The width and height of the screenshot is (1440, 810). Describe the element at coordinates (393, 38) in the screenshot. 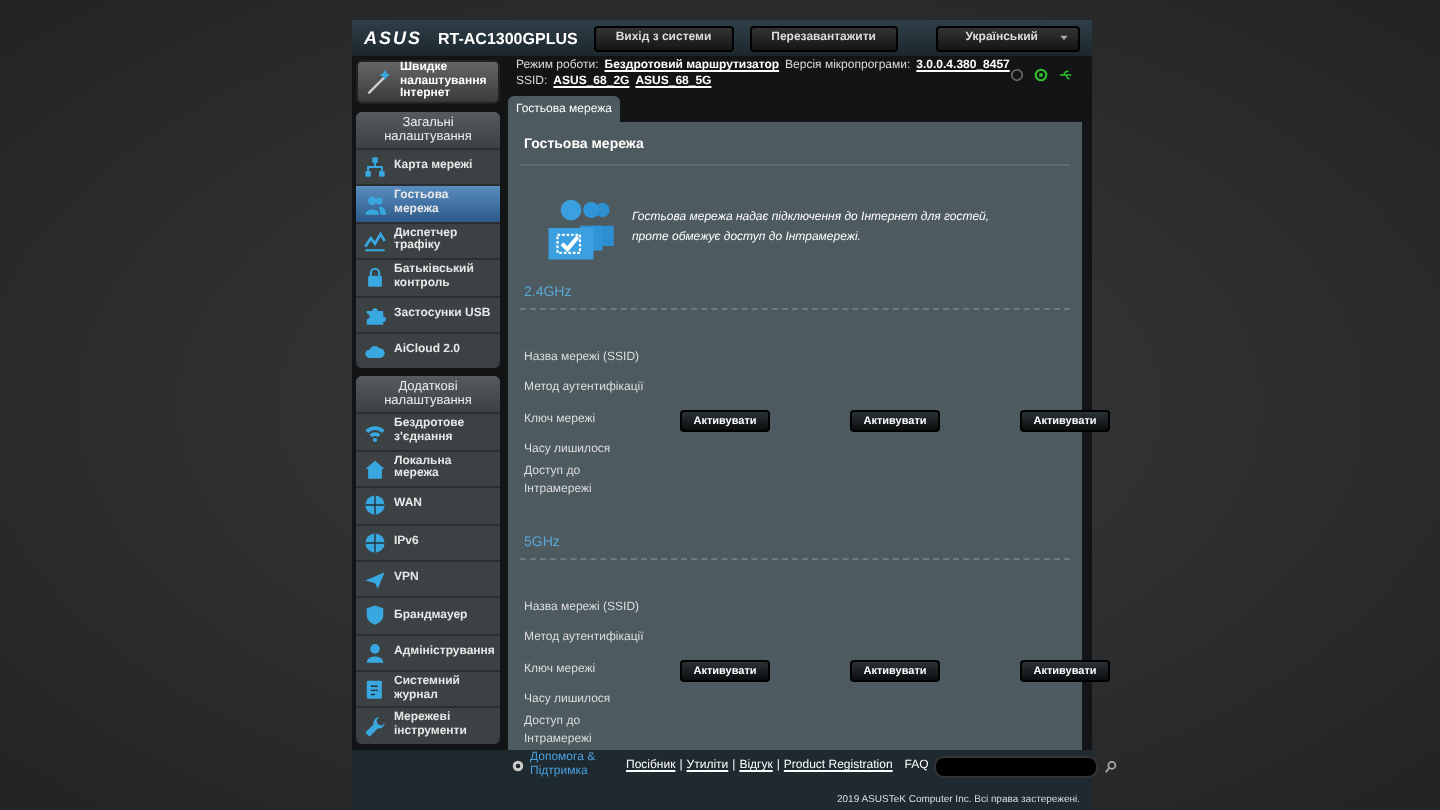

I see `logo: ASUS` at that location.